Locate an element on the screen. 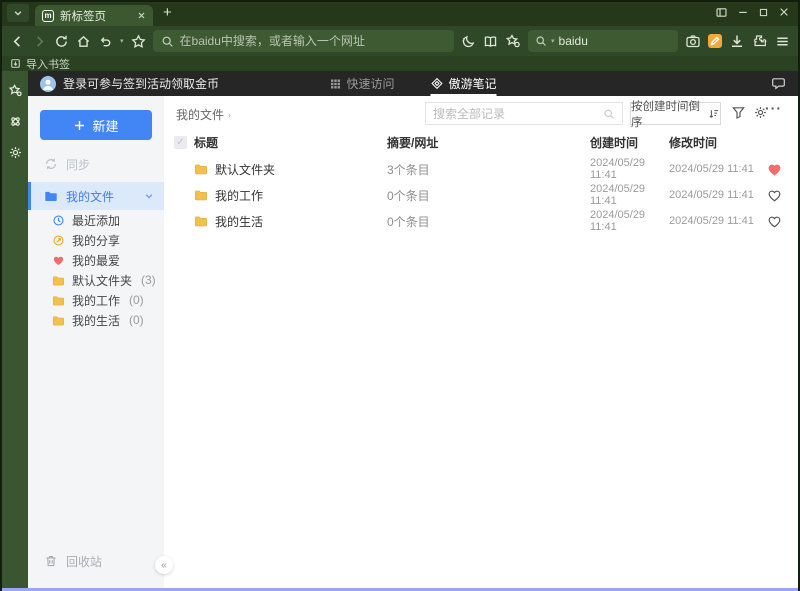  tab-maxnote: 傲游笔记 is located at coordinates (463, 83).